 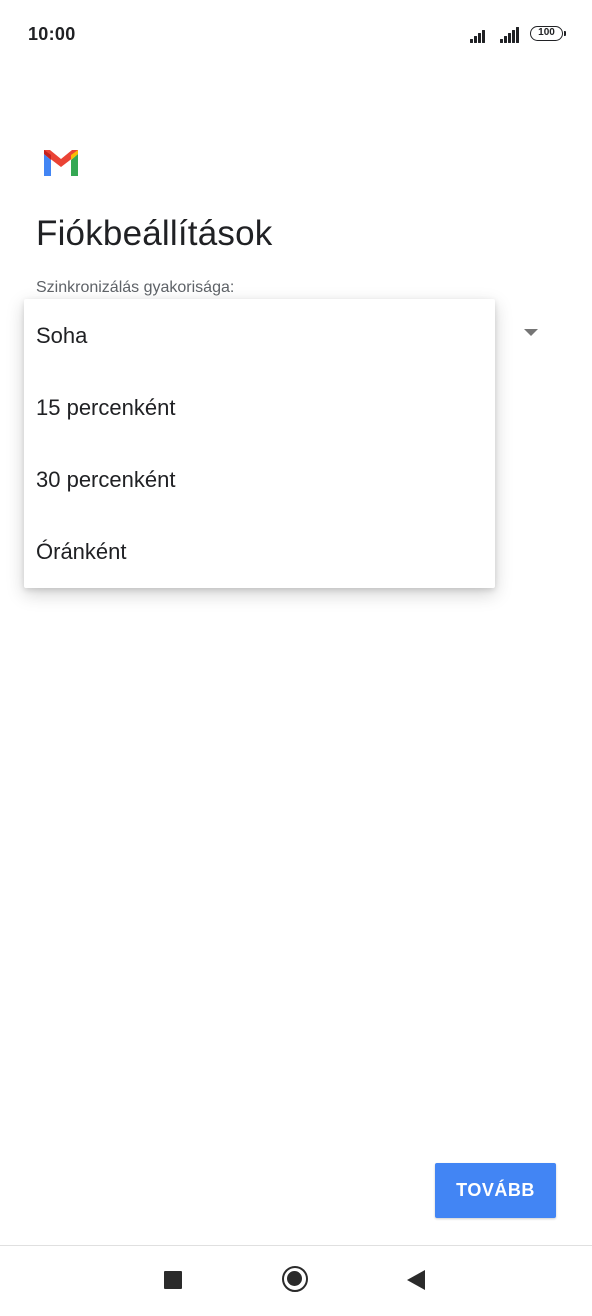 I want to click on gmail-logo-icon, so click(x=61, y=163).